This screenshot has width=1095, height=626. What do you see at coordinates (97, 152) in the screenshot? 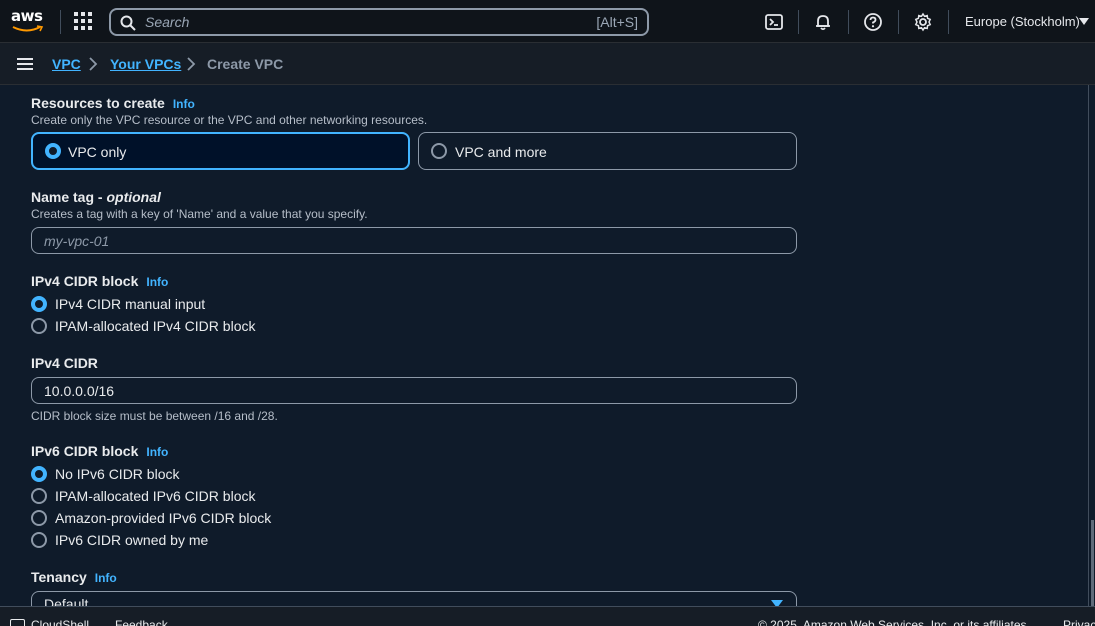
I see `tile-vpc-only-label: VPC only` at bounding box center [97, 152].